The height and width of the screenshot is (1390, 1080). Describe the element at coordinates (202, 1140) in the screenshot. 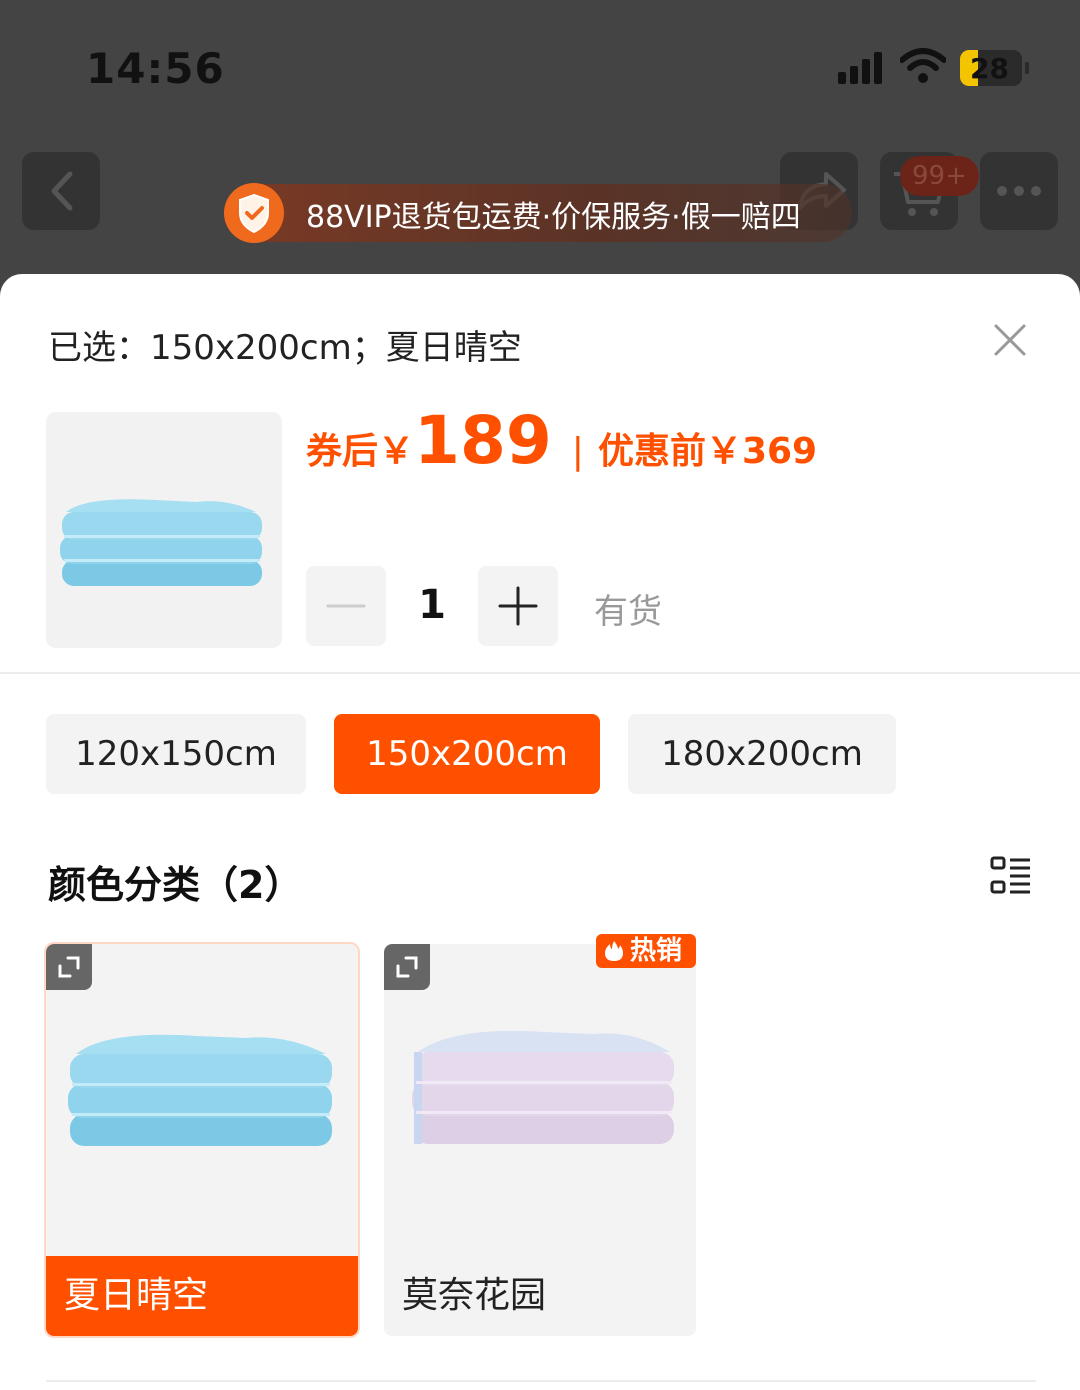

I see `color-option-summer-sky: 夏日晴空` at that location.